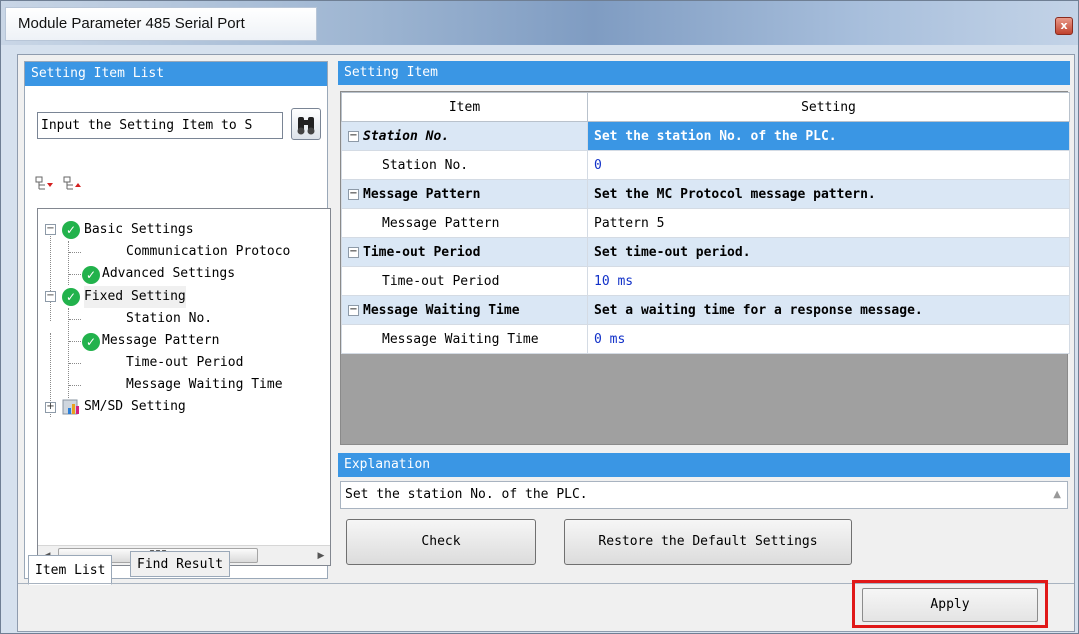  Describe the element at coordinates (50, 407) in the screenshot. I see `tree-expander-sm-sd-setting: +` at that location.